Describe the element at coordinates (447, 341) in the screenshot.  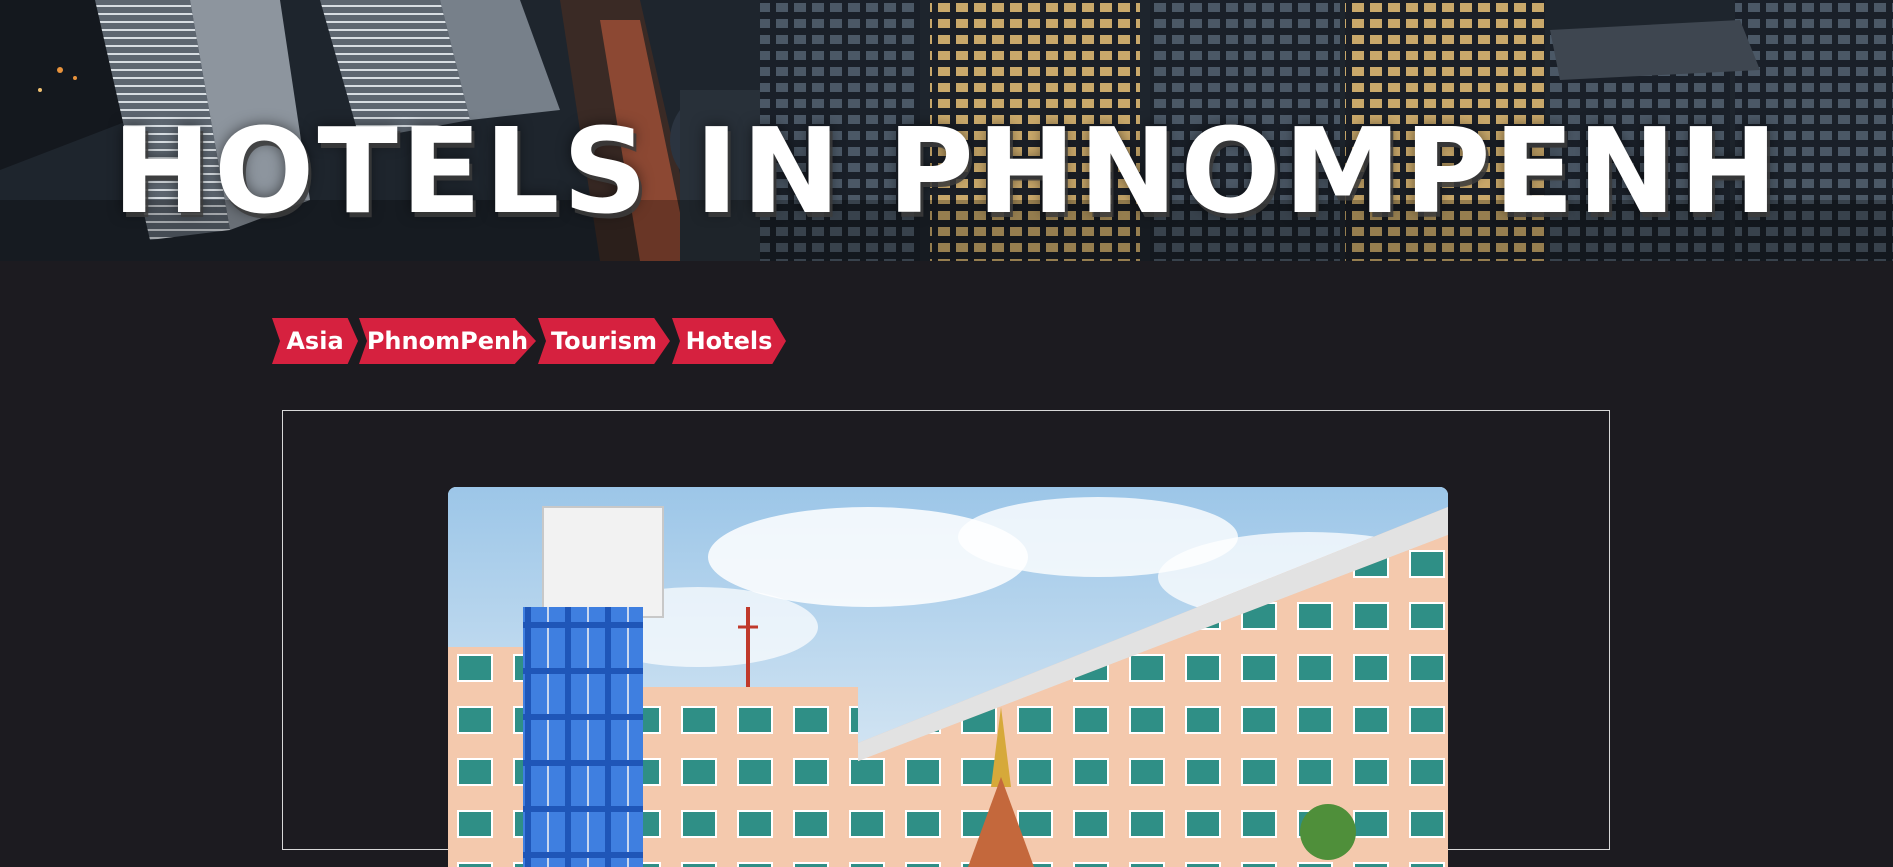
I see `tag-phnompenh: PhnomPenh` at that location.